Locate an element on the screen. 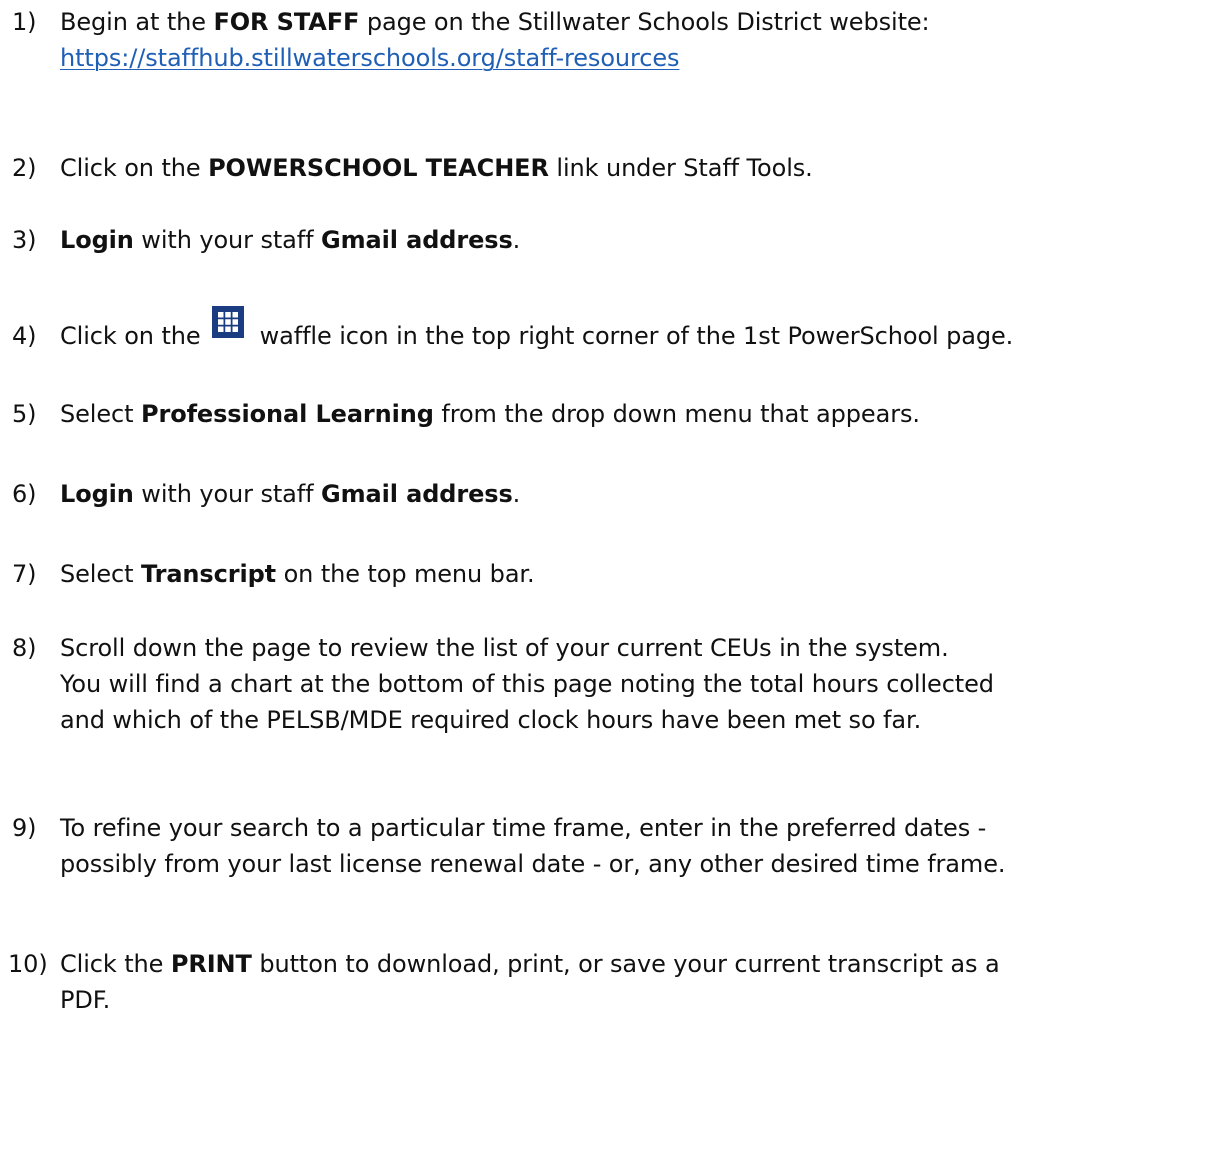  step-bold-text: FOR STAFF is located at coordinates (286, 22).